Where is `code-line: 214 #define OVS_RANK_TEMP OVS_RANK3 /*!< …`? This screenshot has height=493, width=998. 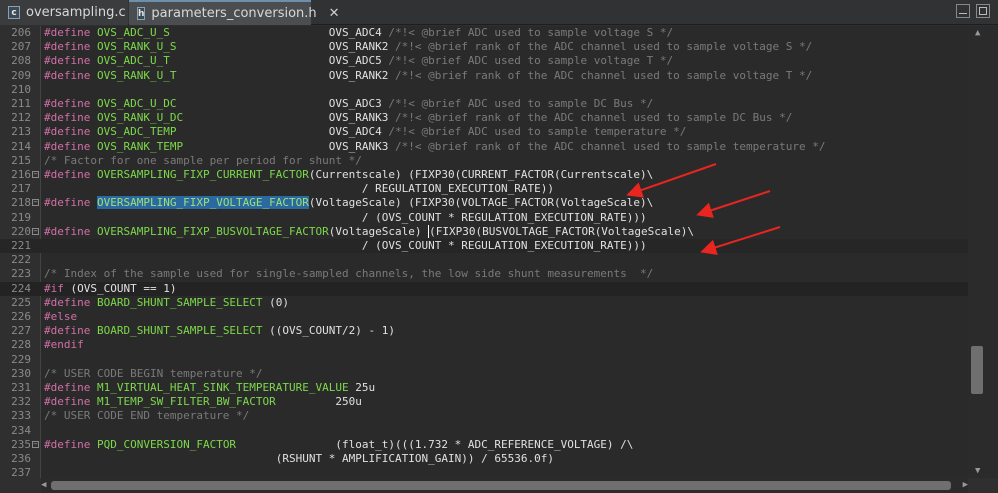 code-line: 214 #define OVS_RANK_TEMP OVS_RANK3 /*!< … is located at coordinates (484, 147).